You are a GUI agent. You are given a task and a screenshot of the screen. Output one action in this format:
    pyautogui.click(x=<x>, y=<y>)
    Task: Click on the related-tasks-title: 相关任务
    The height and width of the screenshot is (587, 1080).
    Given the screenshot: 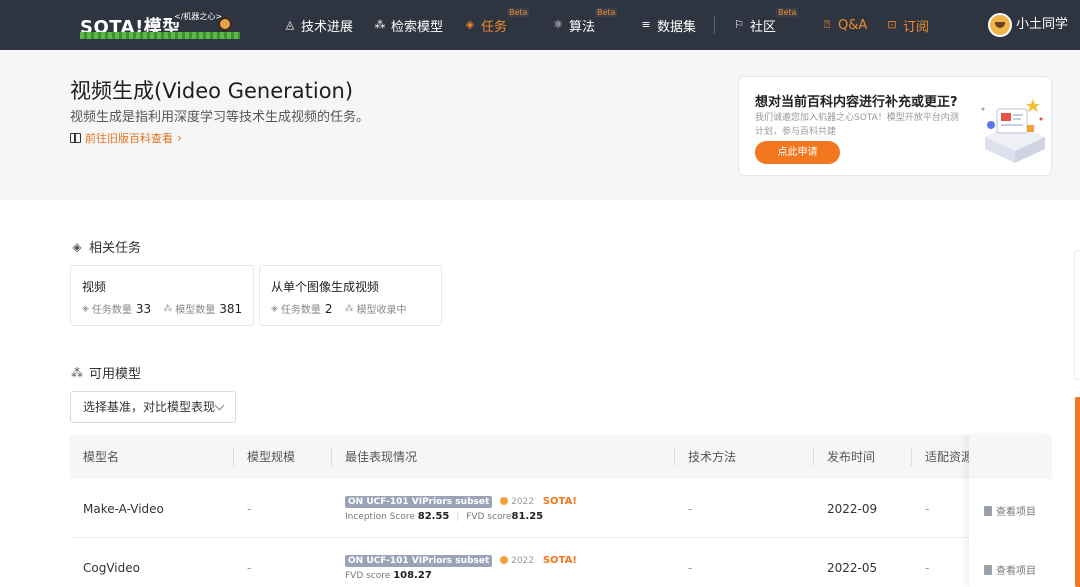 What is the action you would take?
    pyautogui.click(x=115, y=248)
    